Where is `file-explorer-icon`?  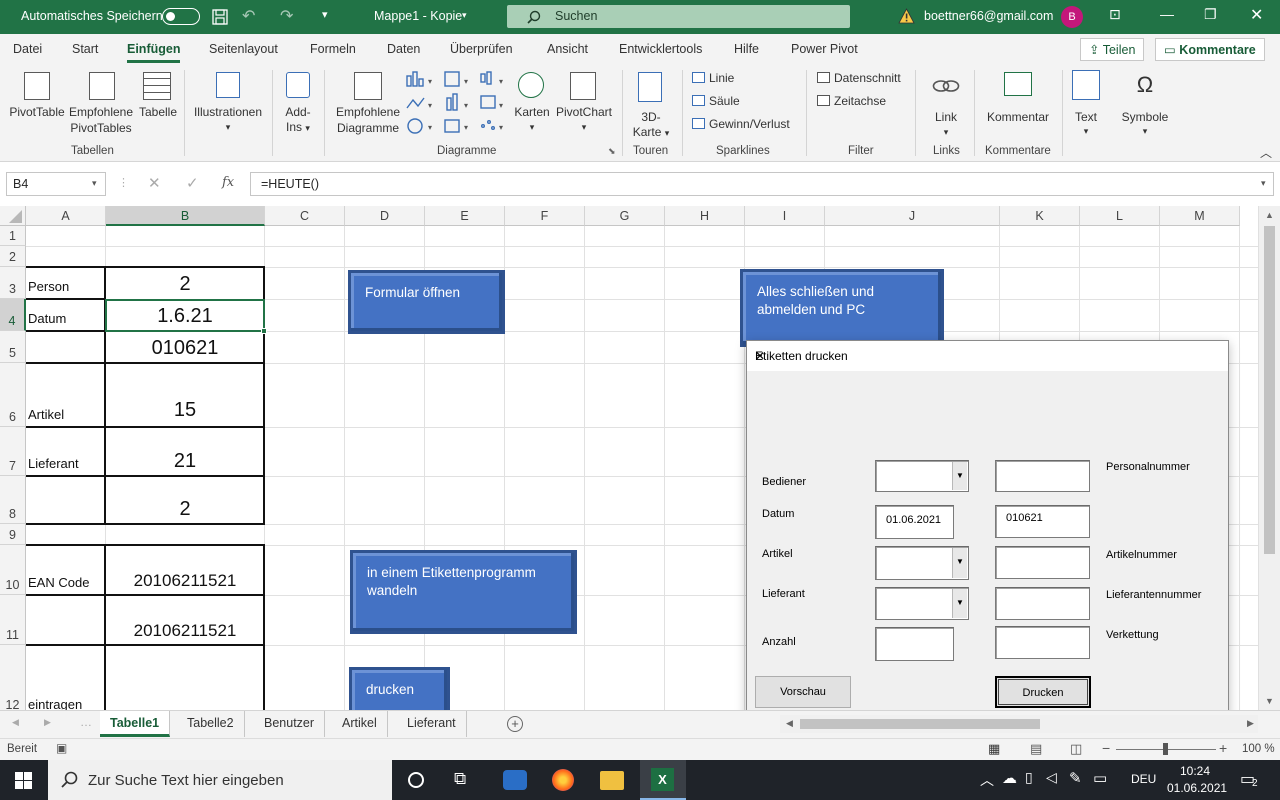 file-explorer-icon is located at coordinates (612, 780).